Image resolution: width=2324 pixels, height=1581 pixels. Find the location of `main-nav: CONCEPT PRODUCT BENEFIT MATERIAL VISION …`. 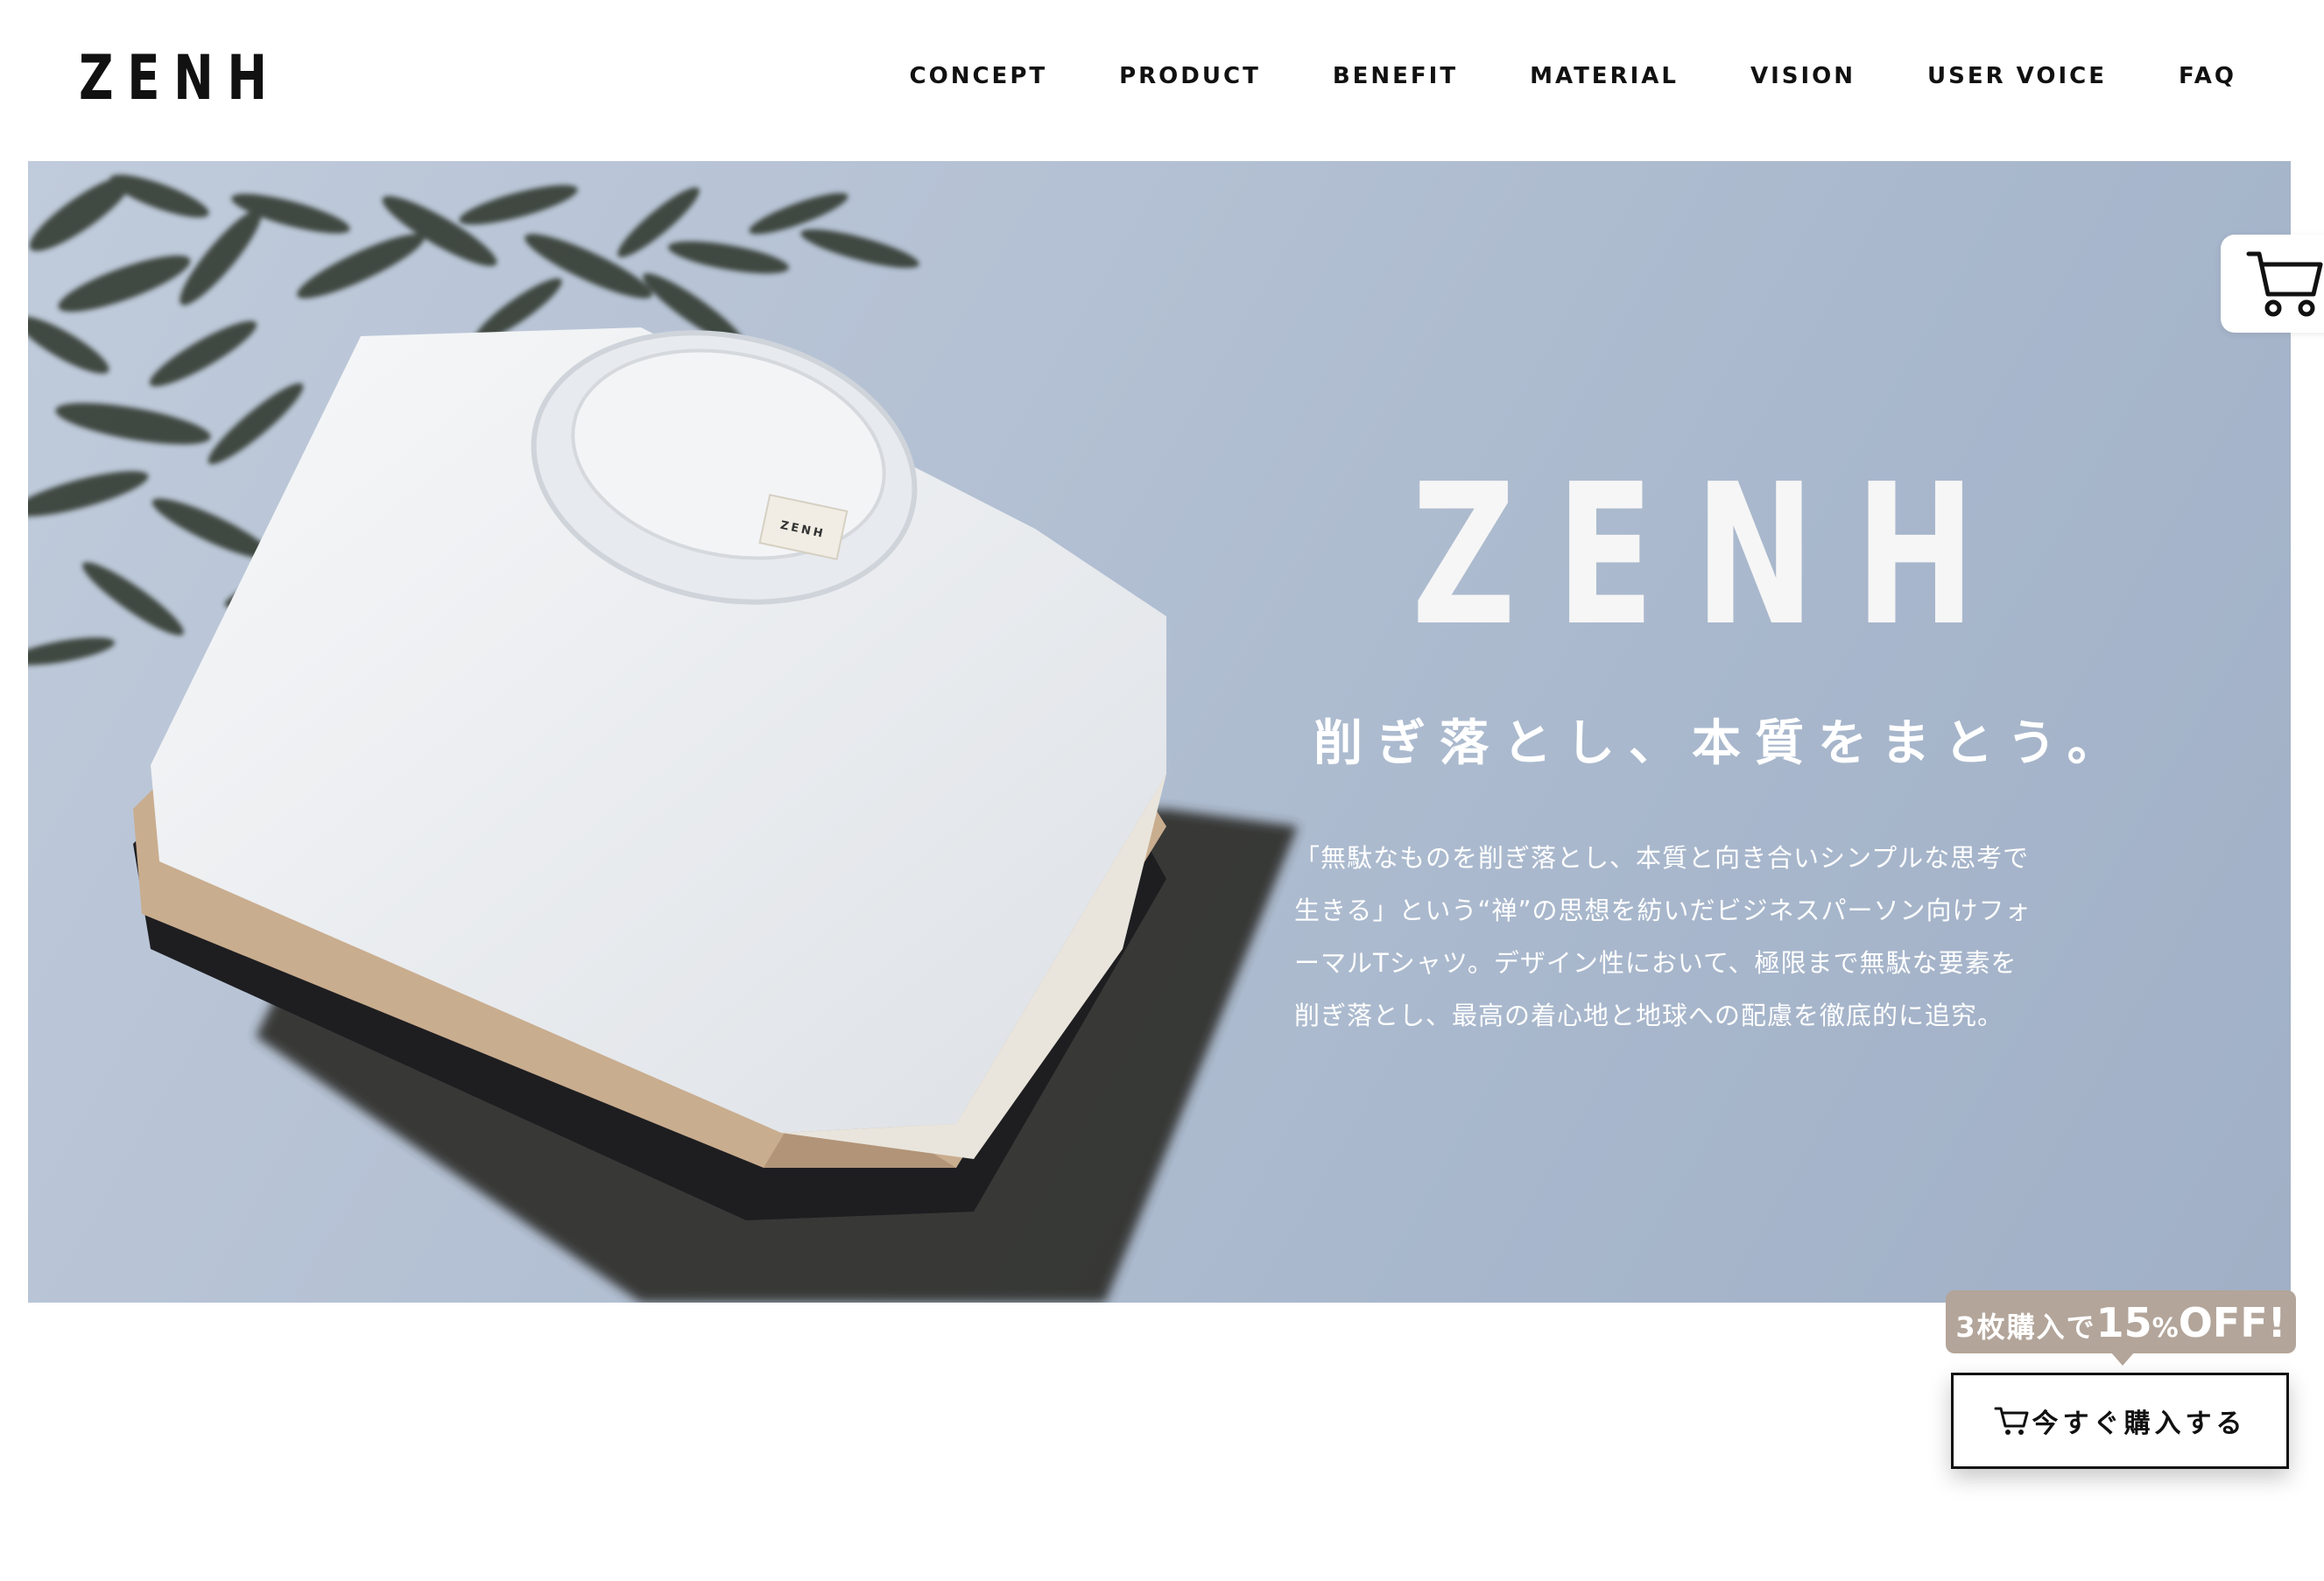

main-nav: CONCEPT PRODUCT BENEFIT MATERIAL VISION … is located at coordinates (1573, 76).